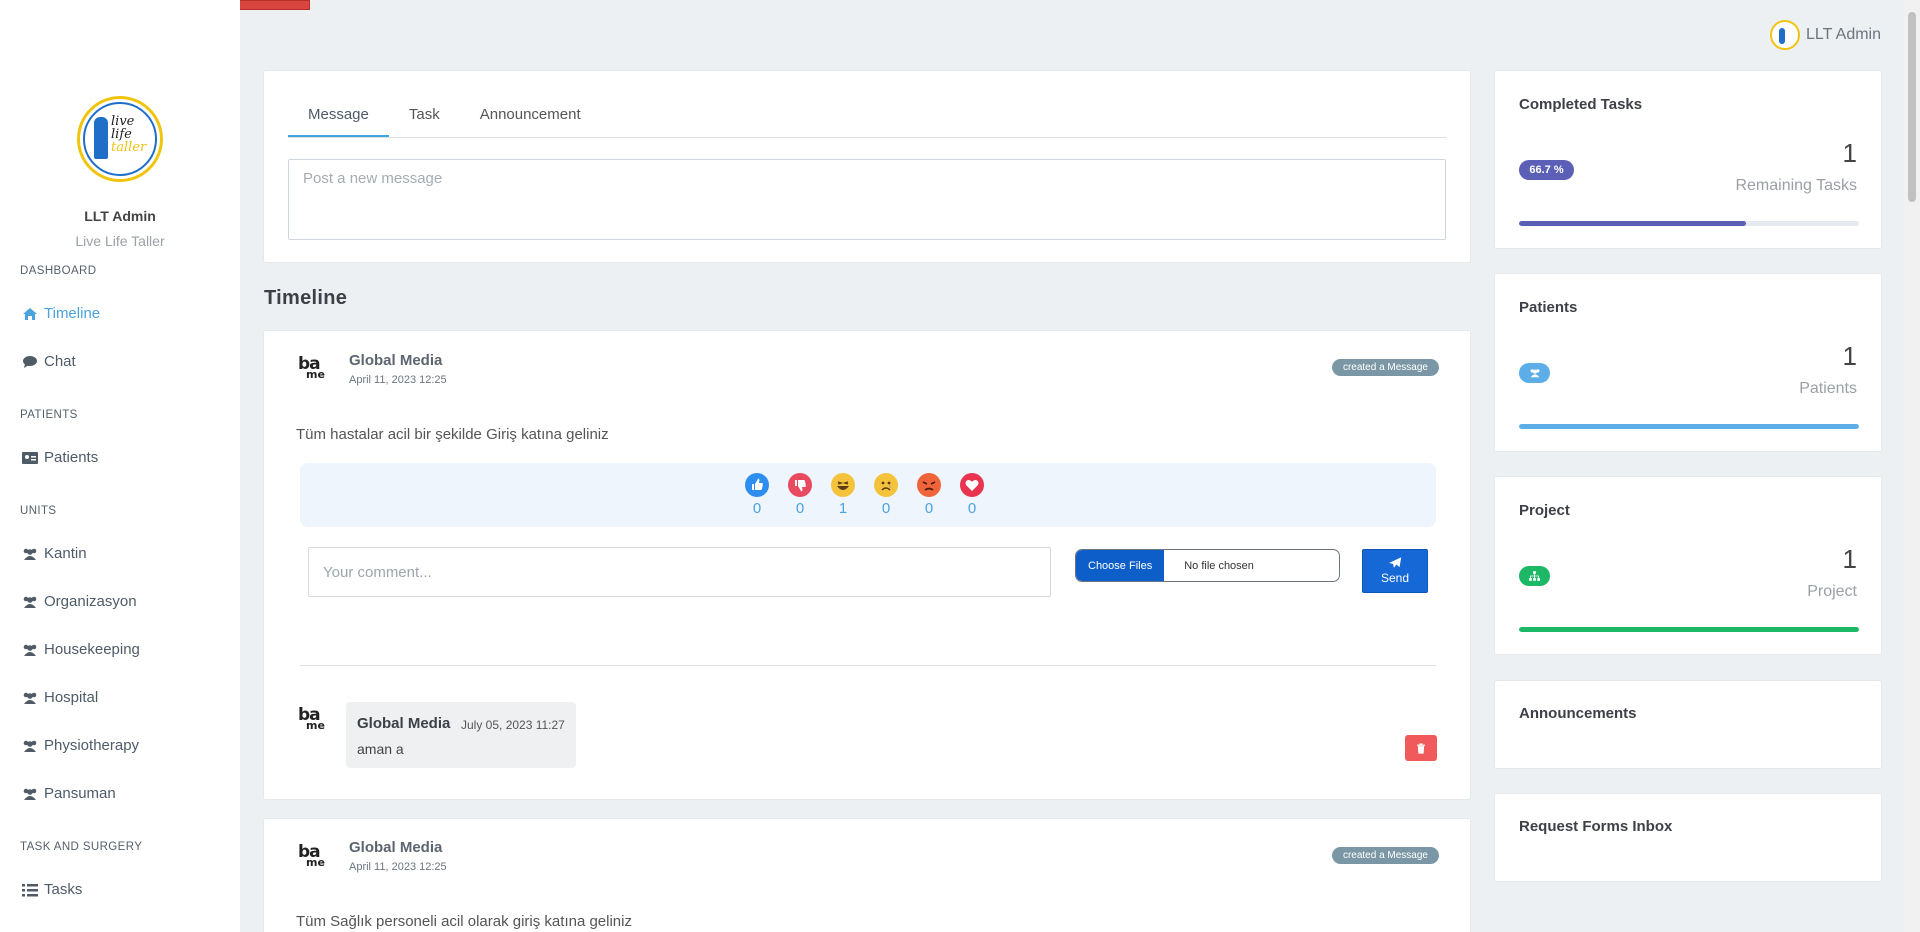 The image size is (1920, 932). Describe the element at coordinates (1912, 466) in the screenshot. I see `page-scrollbar` at that location.